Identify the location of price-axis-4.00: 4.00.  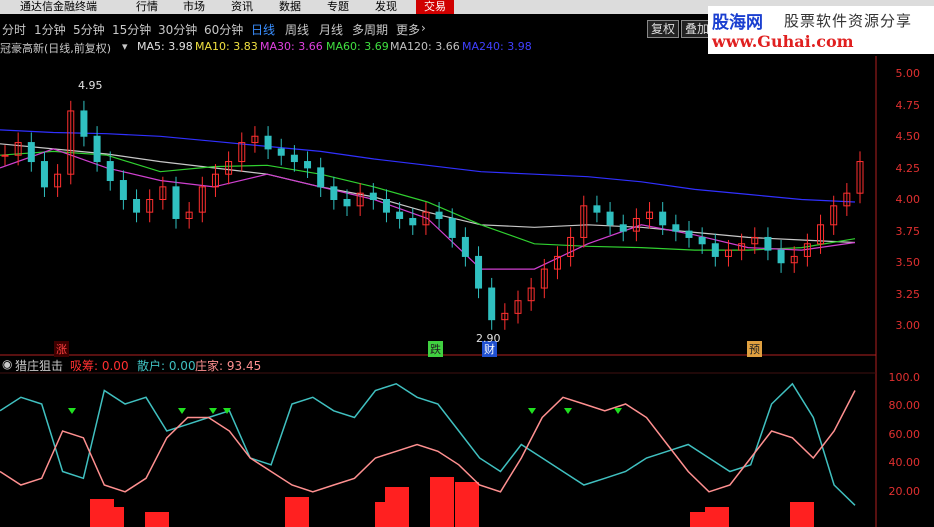
(908, 199).